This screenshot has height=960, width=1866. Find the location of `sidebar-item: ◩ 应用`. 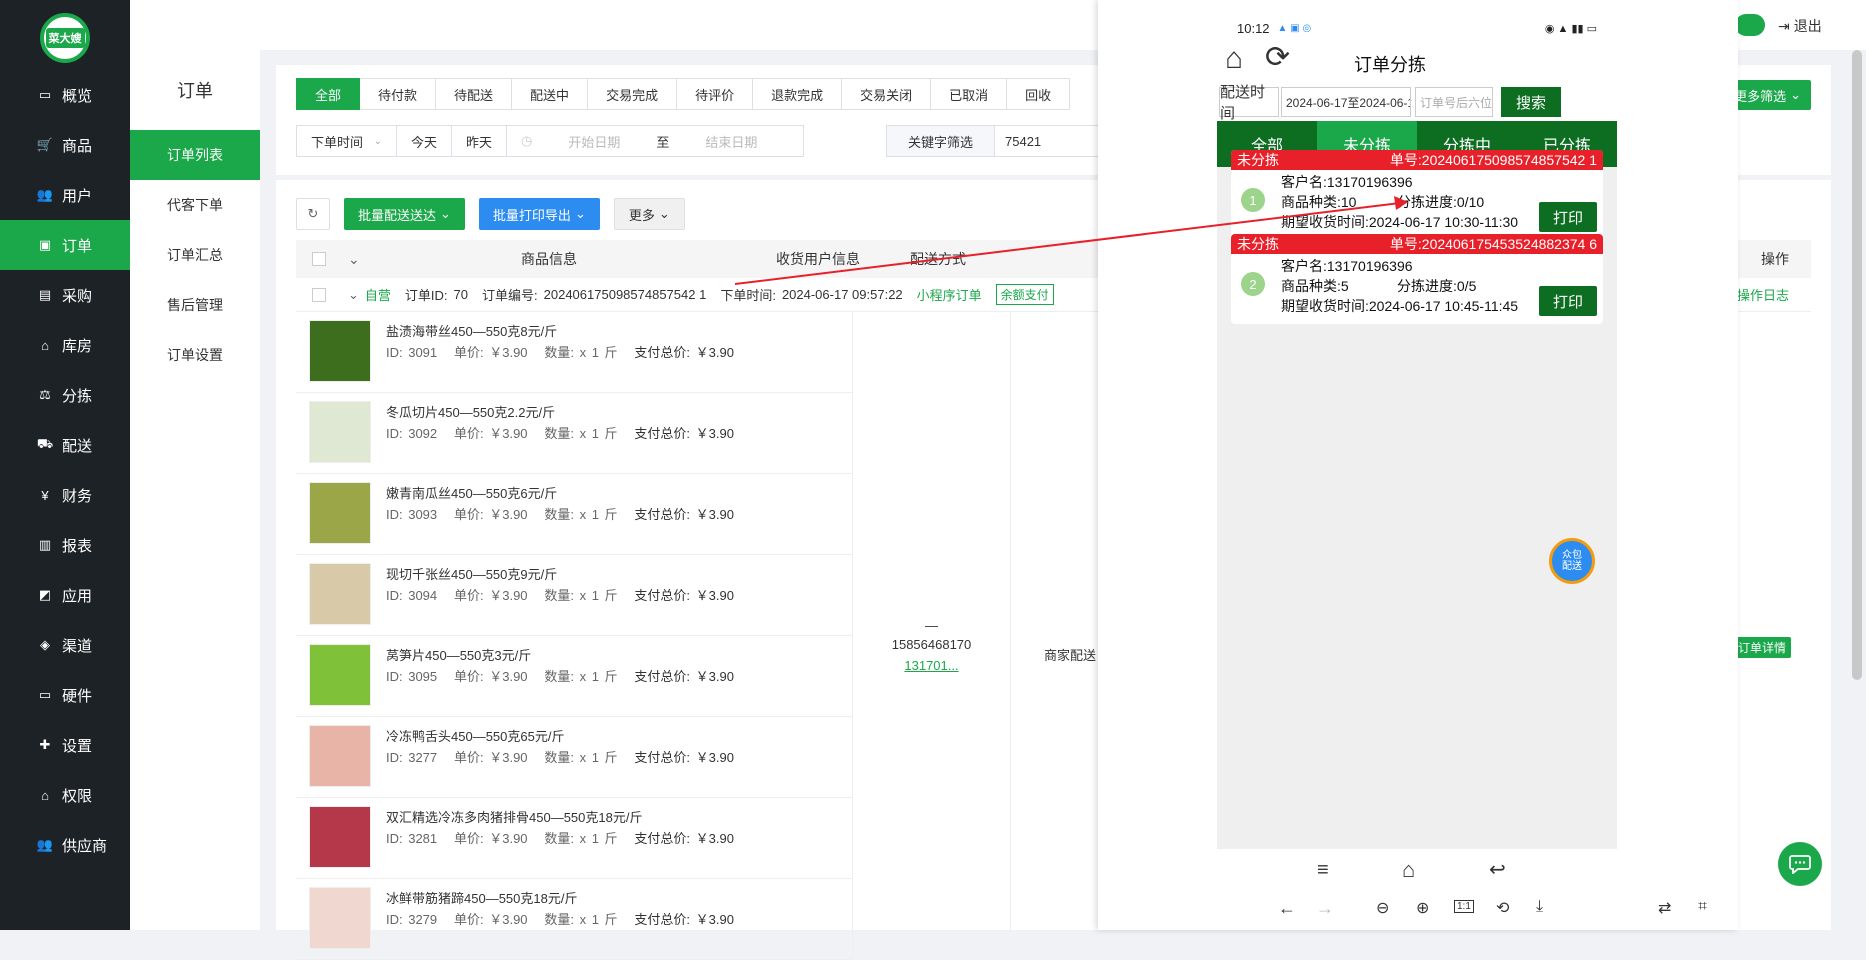

sidebar-item: ◩ 应用 is located at coordinates (65, 595).